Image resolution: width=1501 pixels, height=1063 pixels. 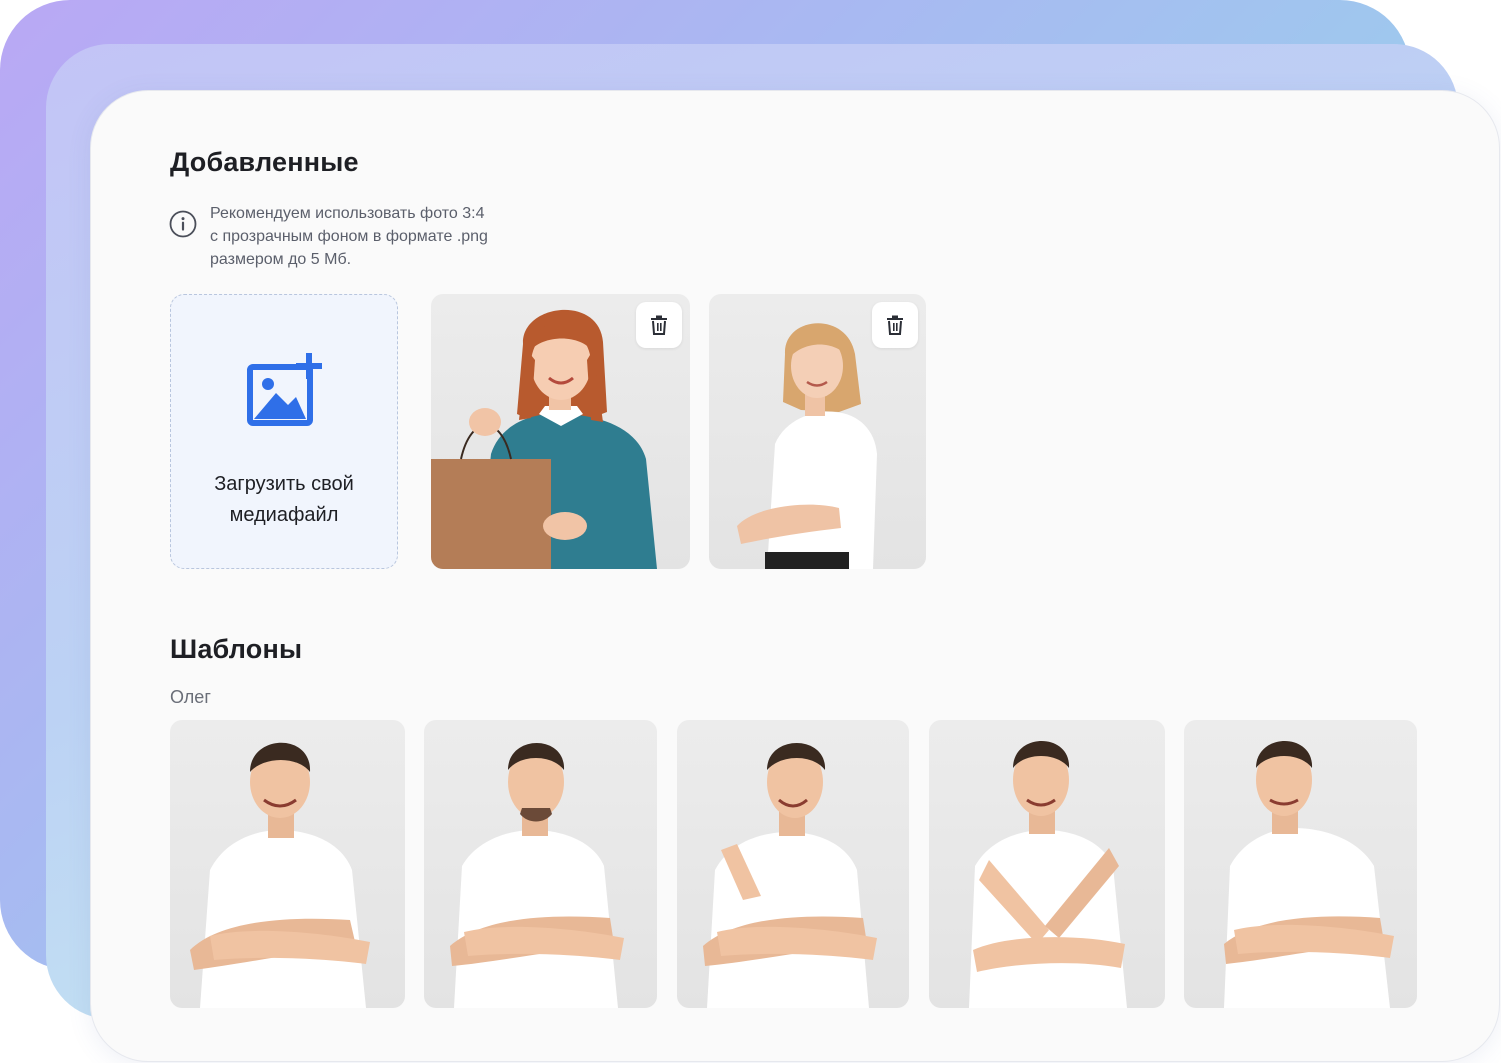 What do you see at coordinates (284, 389) in the screenshot?
I see `add-image-icon` at bounding box center [284, 389].